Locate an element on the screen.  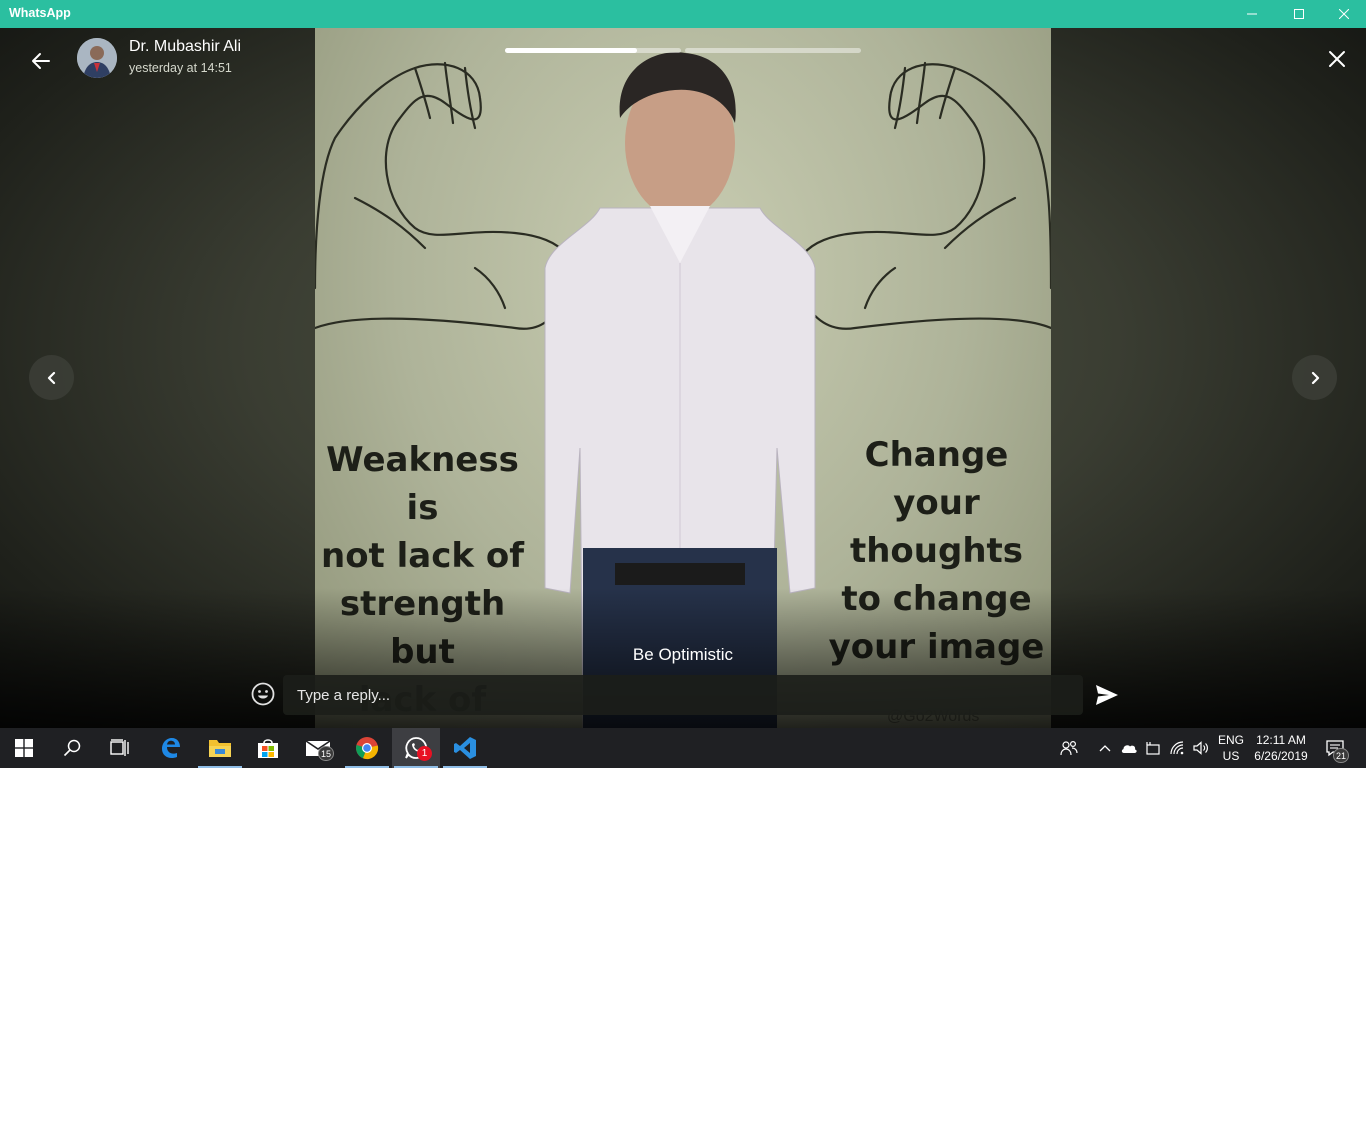
minimize-icon is located at coordinates (1252, 14).